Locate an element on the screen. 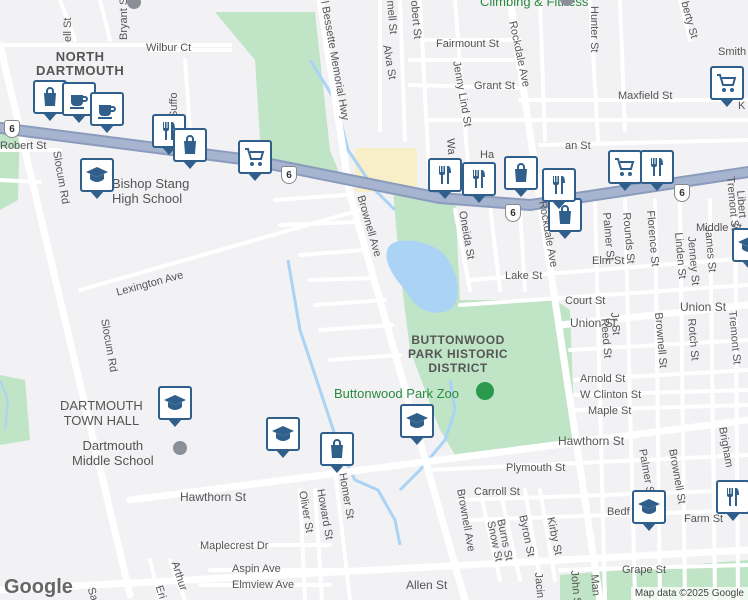  street-maplecrest: Maplecrest Dr is located at coordinates (234, 546).